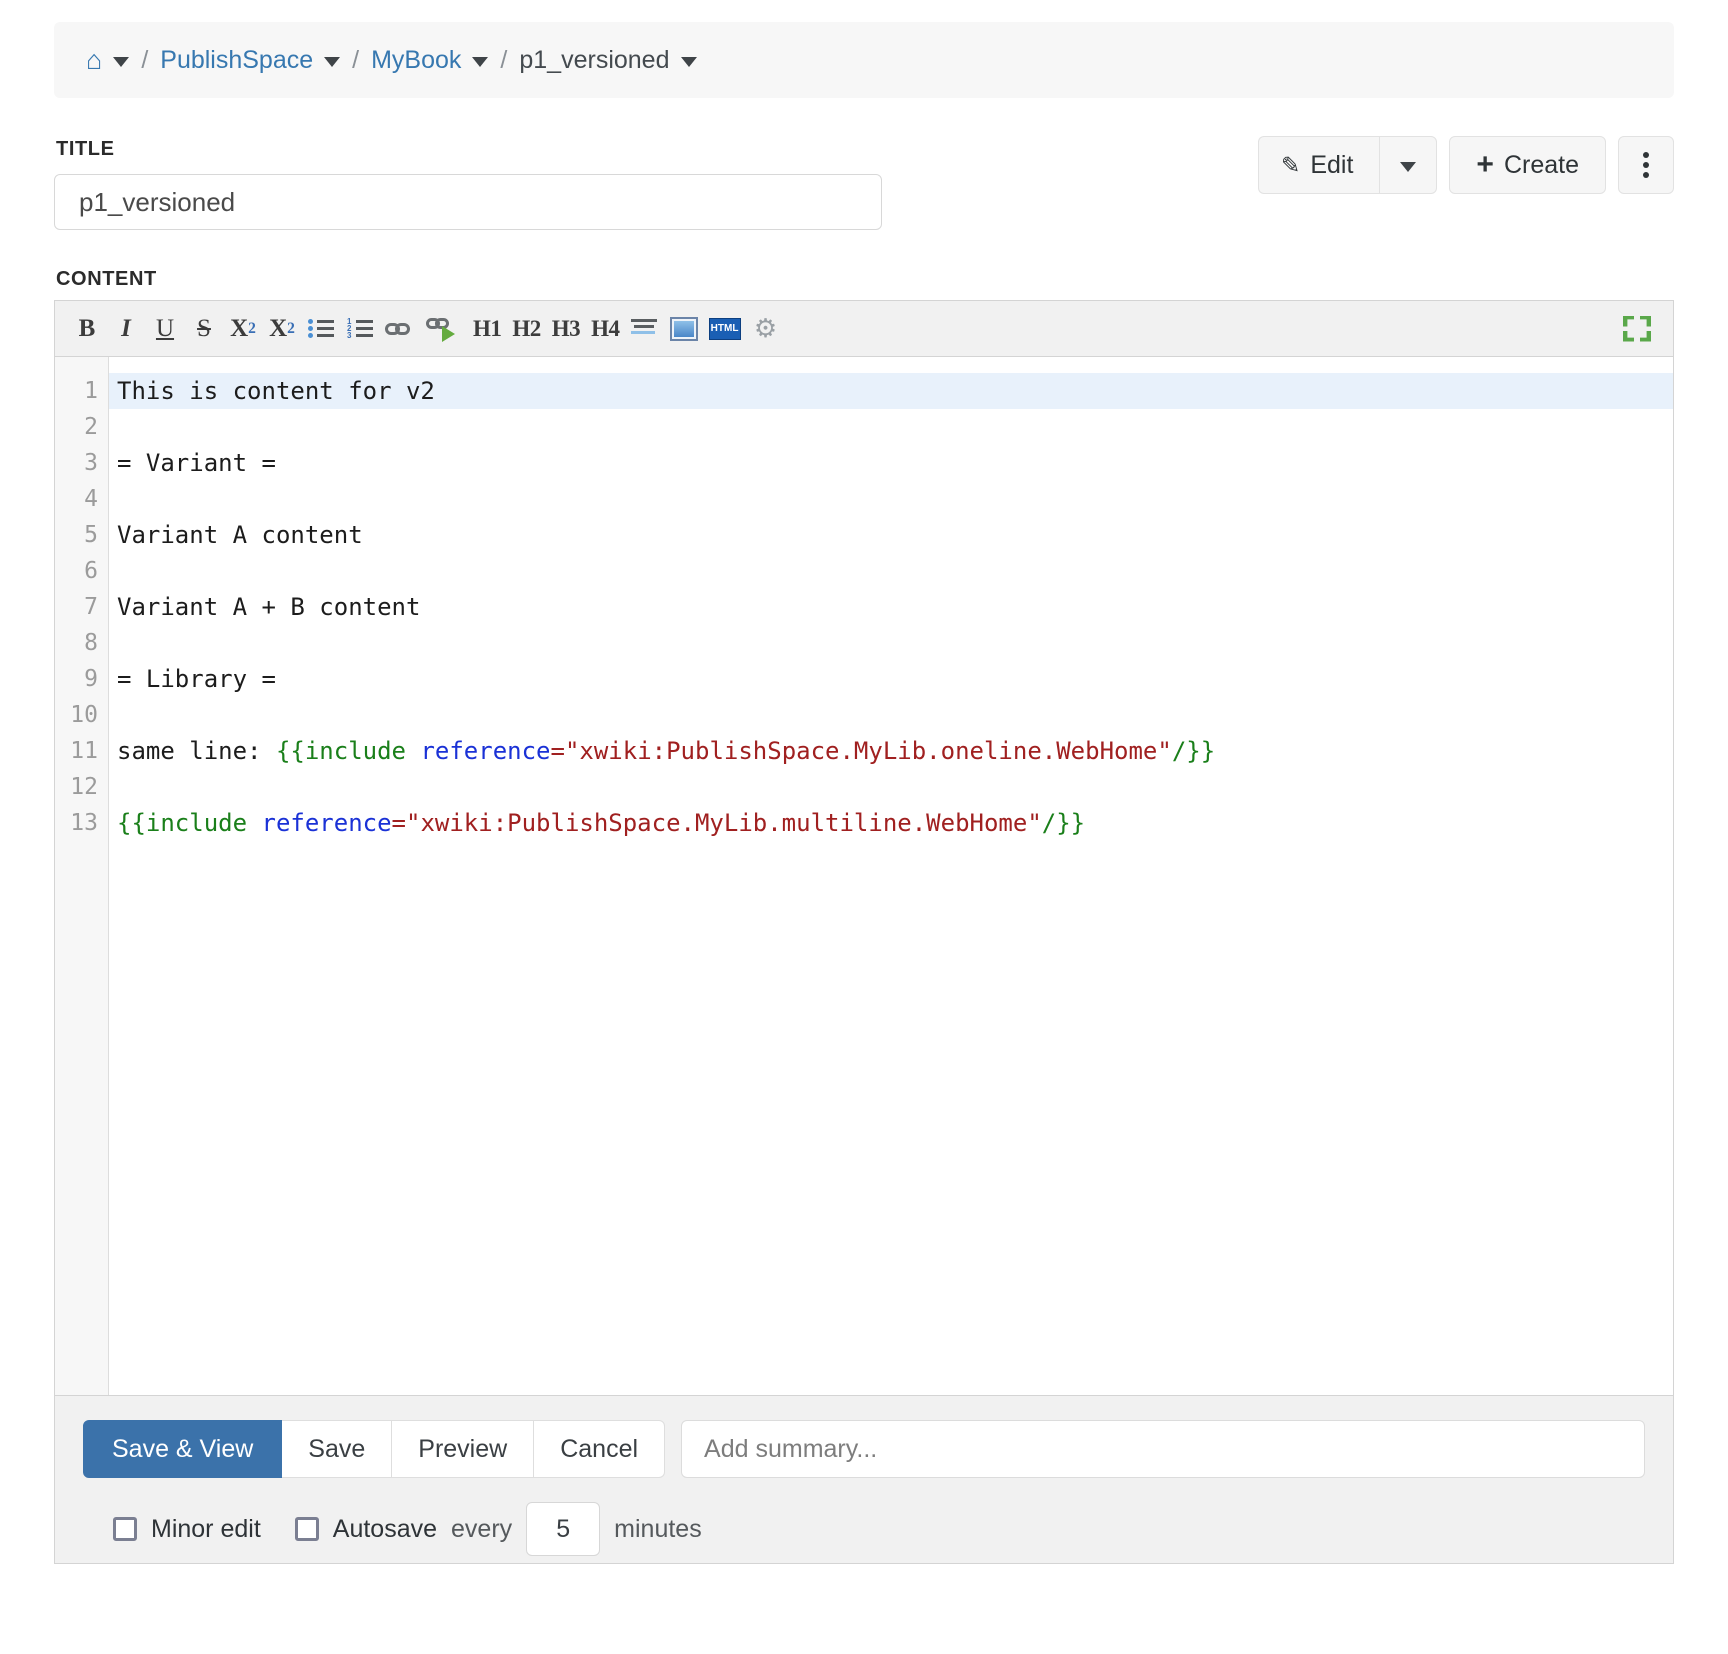  What do you see at coordinates (487, 329) in the screenshot?
I see `heading-1-icon: H1` at bounding box center [487, 329].